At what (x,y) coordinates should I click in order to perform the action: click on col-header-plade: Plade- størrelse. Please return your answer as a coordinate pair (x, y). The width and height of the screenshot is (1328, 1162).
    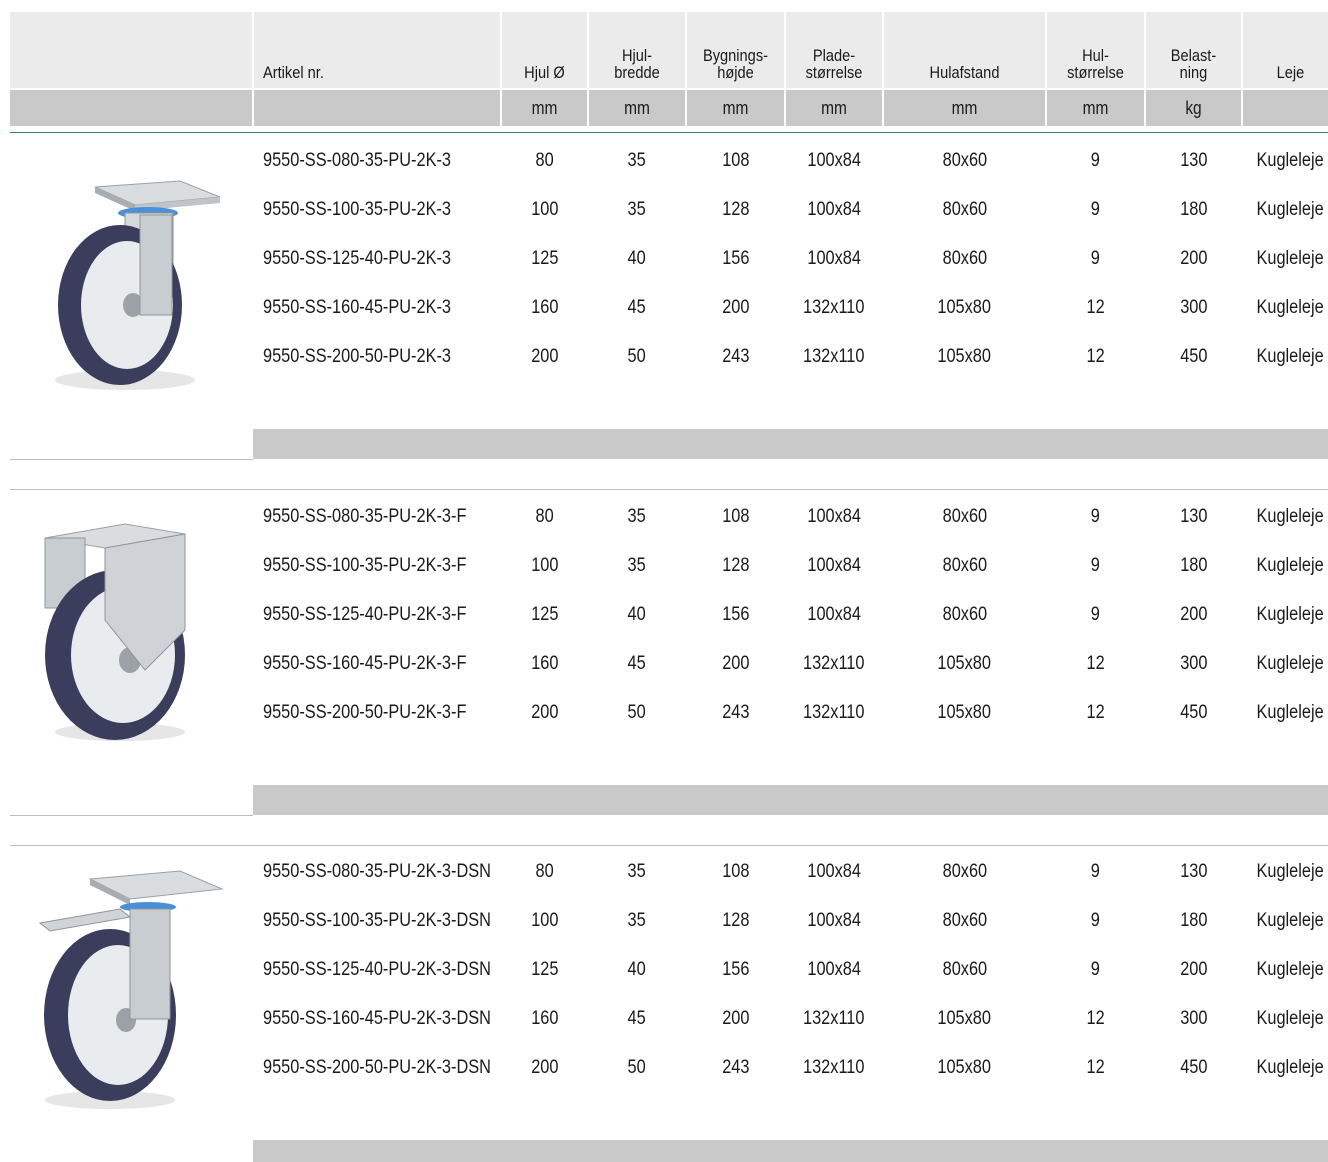
    Looking at the image, I should click on (834, 64).